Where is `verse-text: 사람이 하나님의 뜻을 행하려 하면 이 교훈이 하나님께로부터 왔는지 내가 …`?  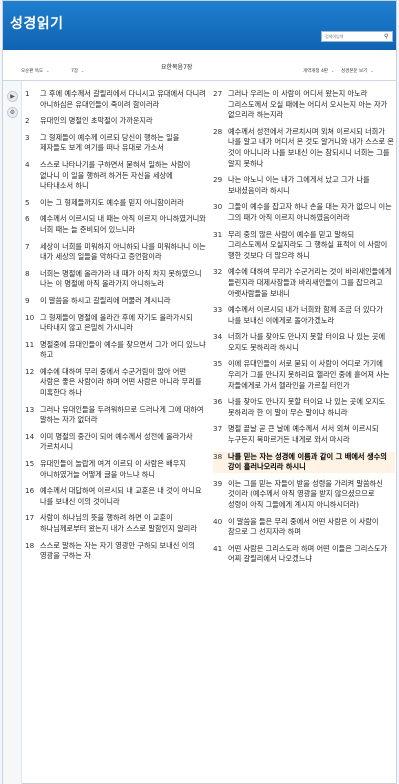
verse-text: 사람이 하나님의 뜻을 행하려 하면 이 교훈이 하나님께로부터 왔는지 내가 … is located at coordinates (118, 523).